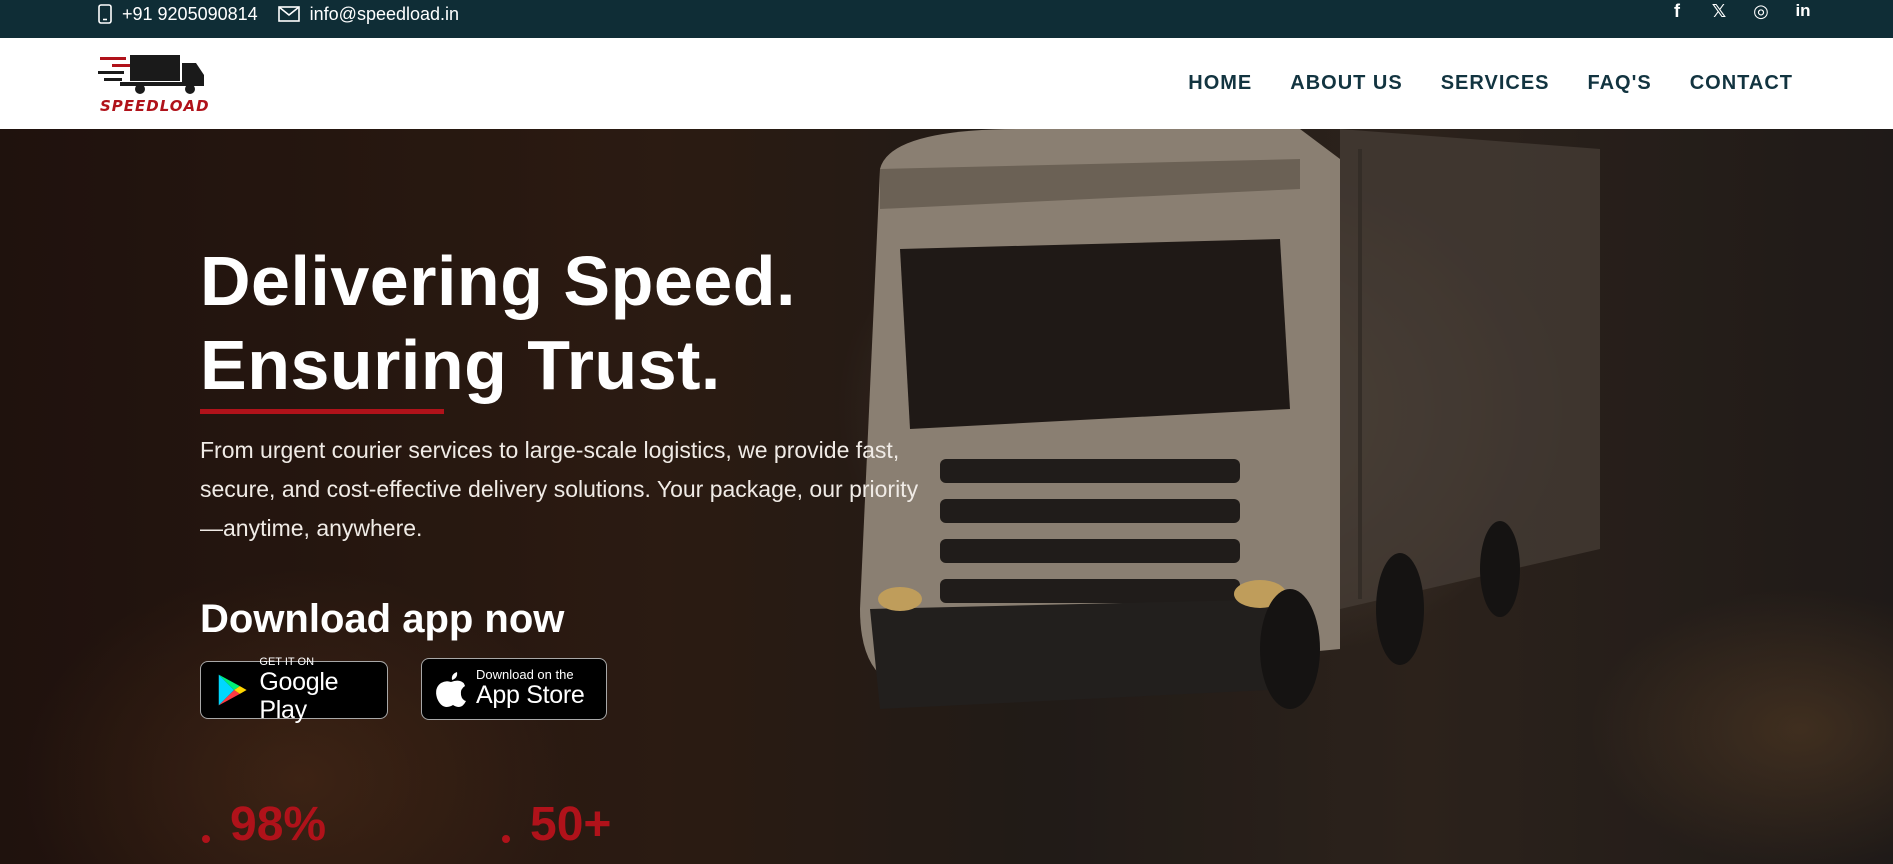 The height and width of the screenshot is (864, 1893). I want to click on contact-info: +91 9205090814 info@speedload.in, so click(283, 14).